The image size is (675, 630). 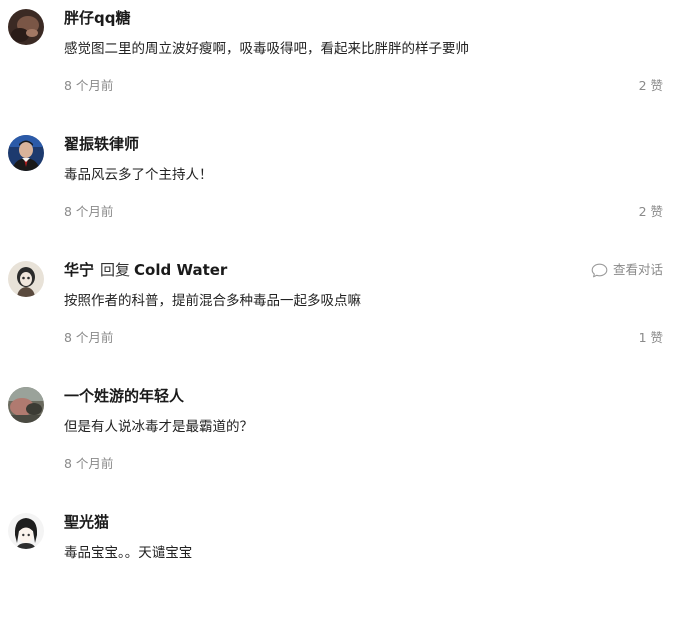 What do you see at coordinates (266, 49) in the screenshot?
I see `comment-text: 感觉图二里的周立波好瘦啊，吸毒吸得吧，看起来比胖胖的样子要帅` at bounding box center [266, 49].